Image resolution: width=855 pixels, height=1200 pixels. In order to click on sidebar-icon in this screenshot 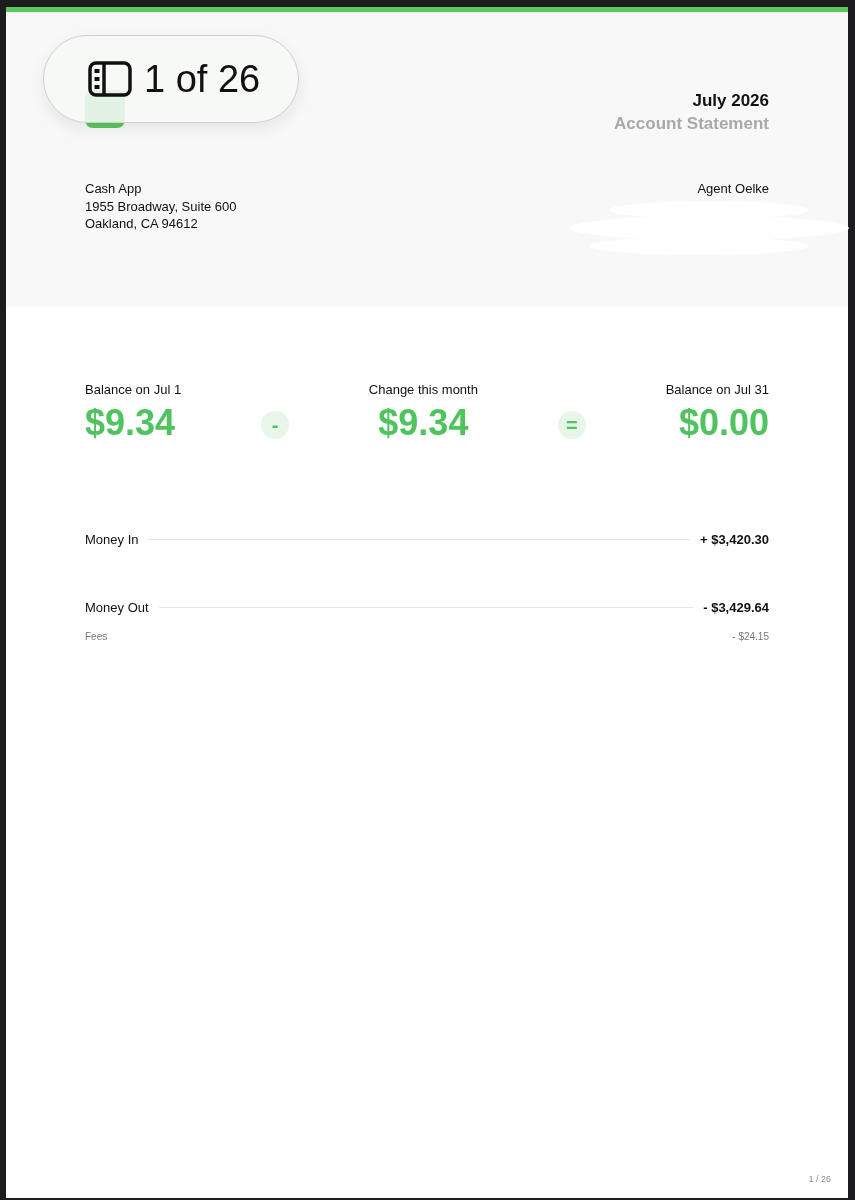, I will do `click(110, 79)`.